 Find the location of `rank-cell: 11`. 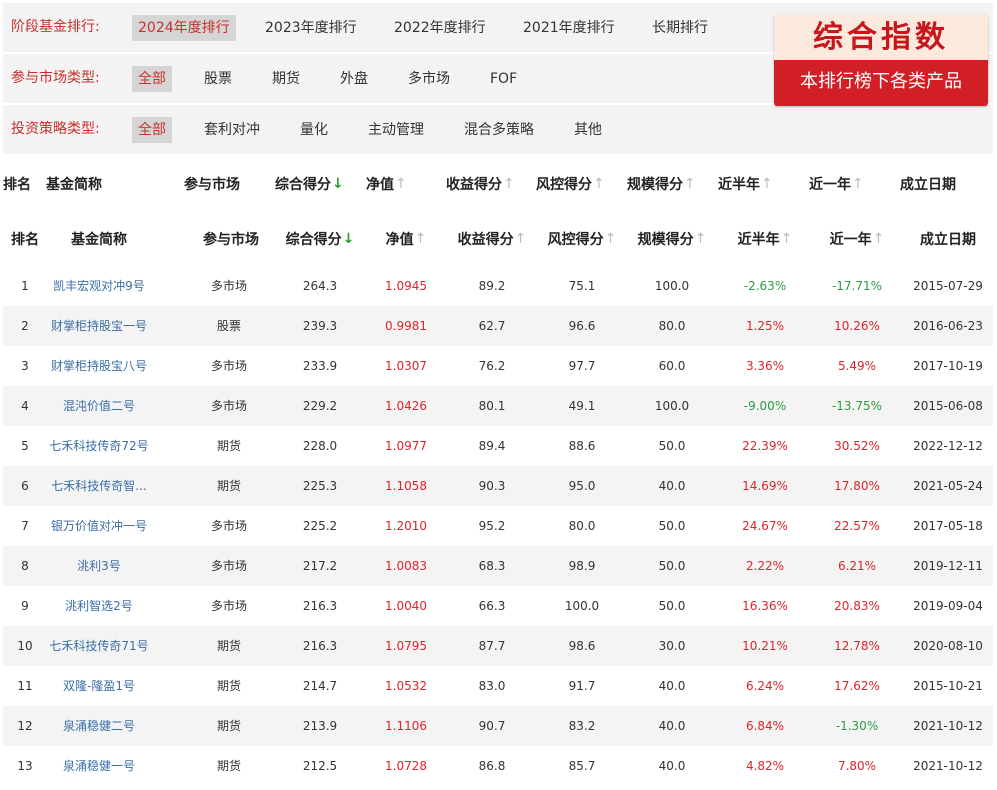

rank-cell: 11 is located at coordinates (25, 686).